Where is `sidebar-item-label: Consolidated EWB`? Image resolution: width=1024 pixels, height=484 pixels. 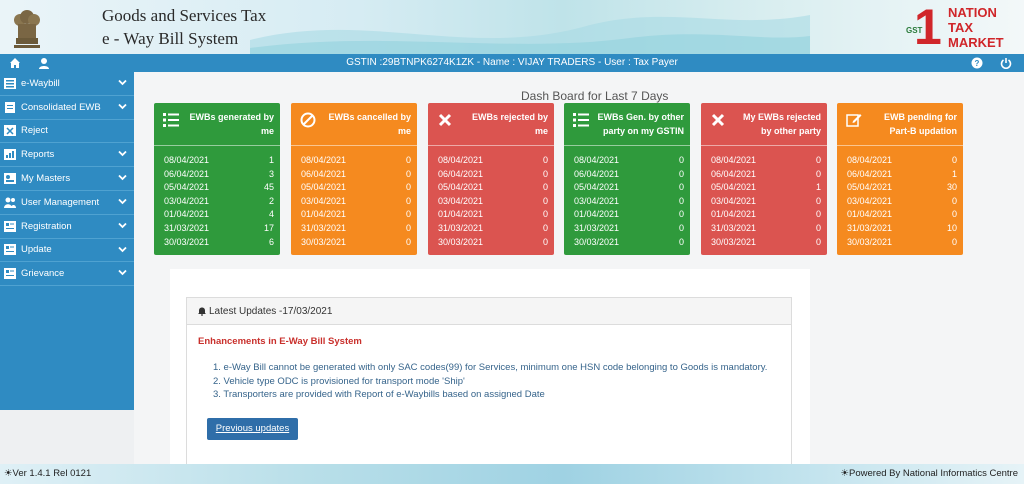
sidebar-item-label: Consolidated EWB is located at coordinates (61, 107).